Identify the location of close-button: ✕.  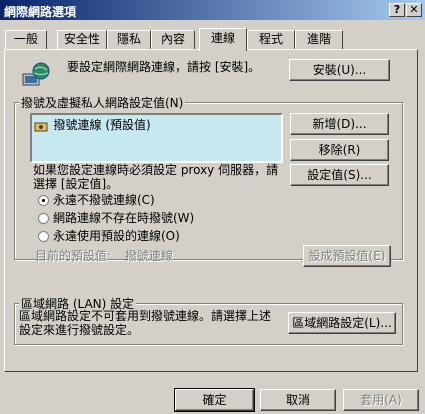
(414, 10).